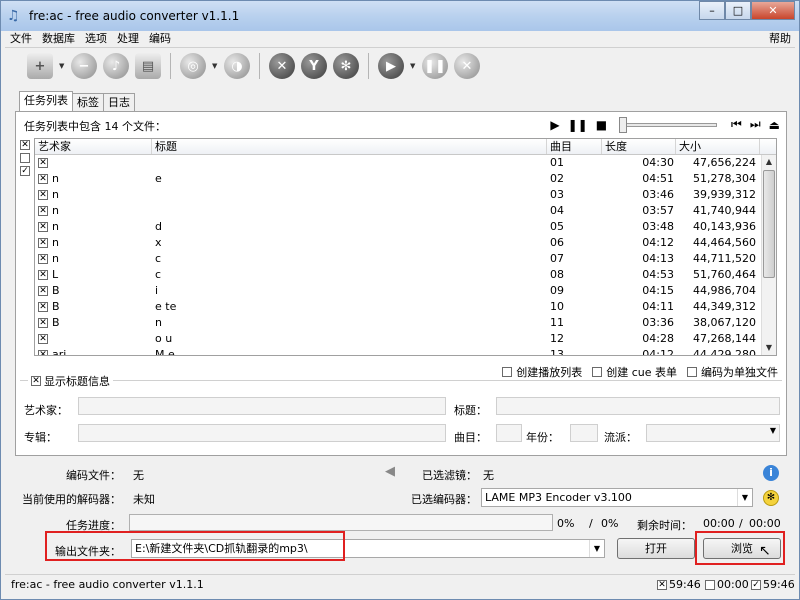 This screenshot has width=800, height=600. I want to click on create-playlist-option: 创建播放列表, so click(542, 372).